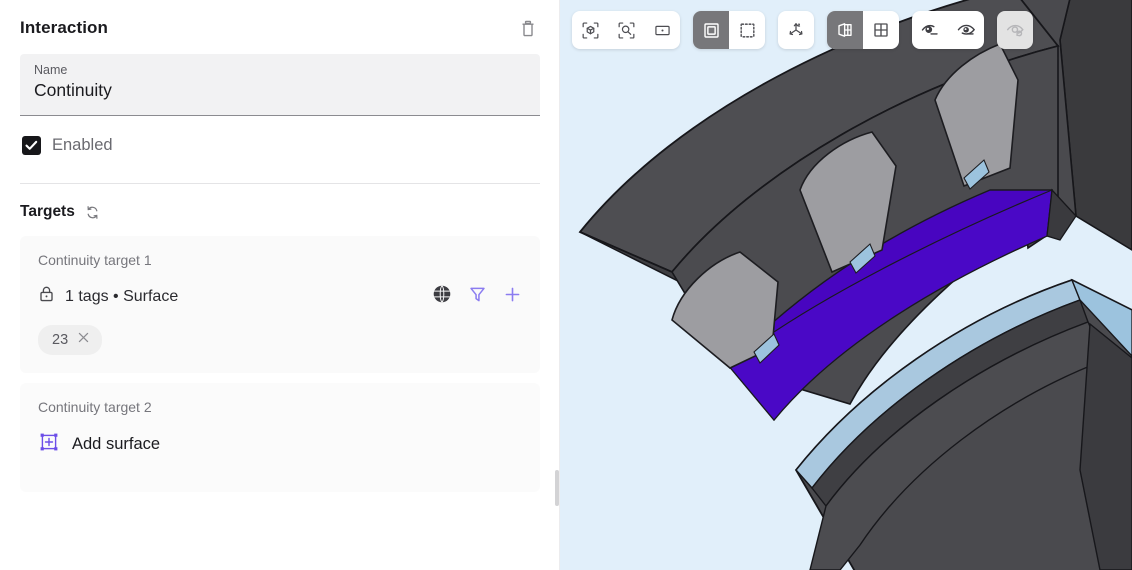 The image size is (1132, 570). I want to click on filter-icon, so click(477, 297).